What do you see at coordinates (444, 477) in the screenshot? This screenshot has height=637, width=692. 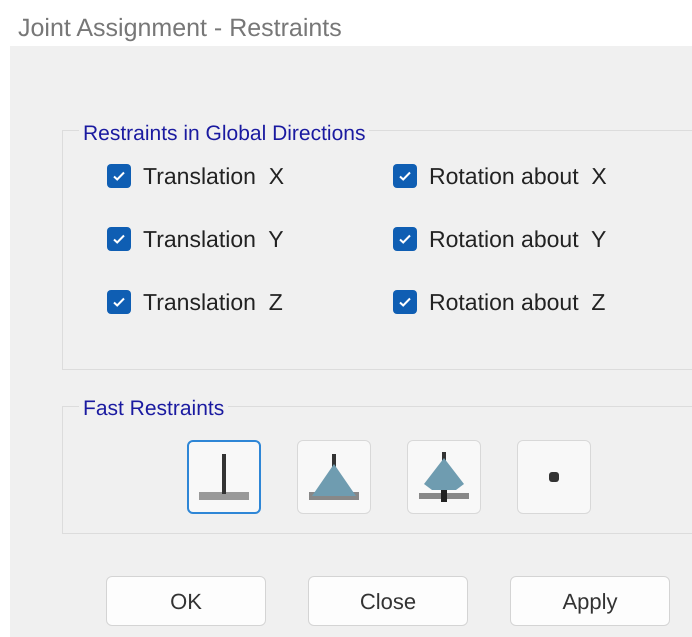 I see `roller-support-icon` at bounding box center [444, 477].